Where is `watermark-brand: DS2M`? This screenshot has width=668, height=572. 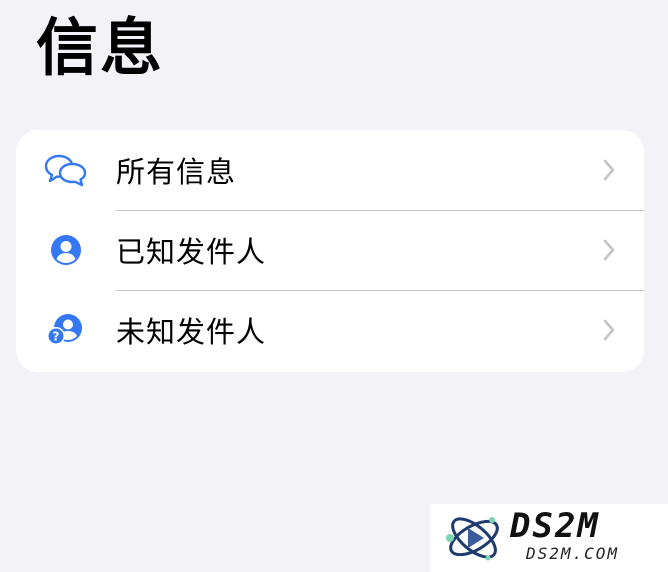
watermark-brand: DS2M is located at coordinates (555, 526).